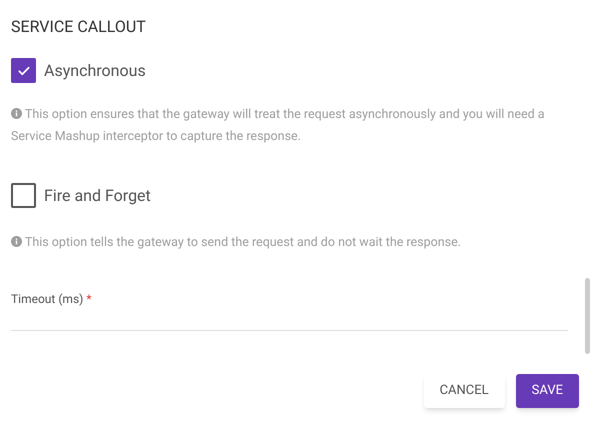  What do you see at coordinates (79, 26) in the screenshot?
I see `section-title: SERVICE CALLOUT` at bounding box center [79, 26].